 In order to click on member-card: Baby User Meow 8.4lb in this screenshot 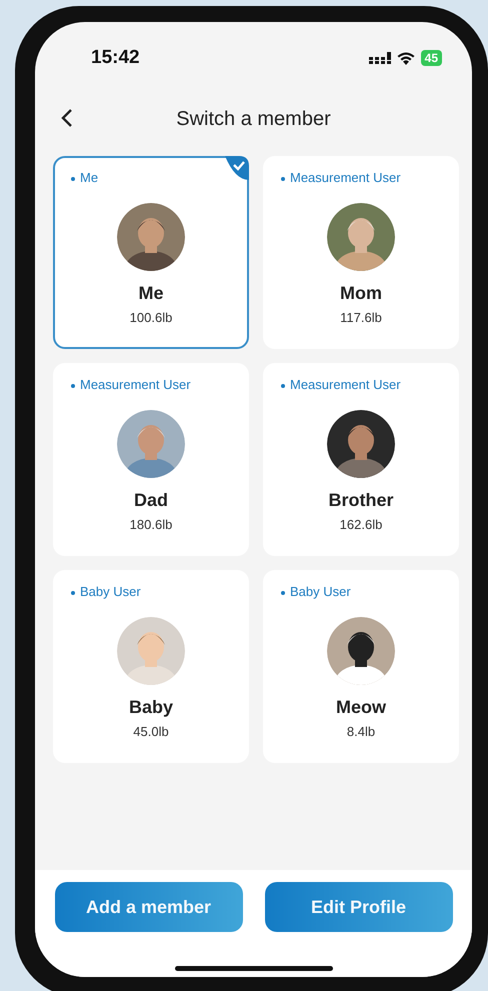, I will do `click(361, 666)`.